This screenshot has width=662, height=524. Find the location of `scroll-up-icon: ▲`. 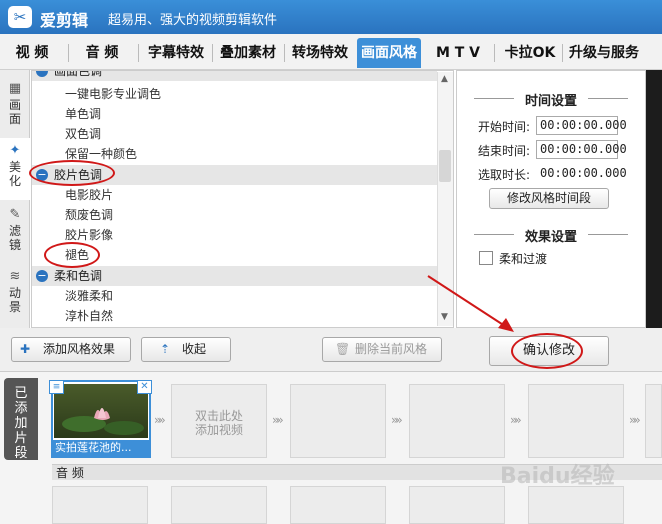

scroll-up-icon: ▲ is located at coordinates (444, 79).